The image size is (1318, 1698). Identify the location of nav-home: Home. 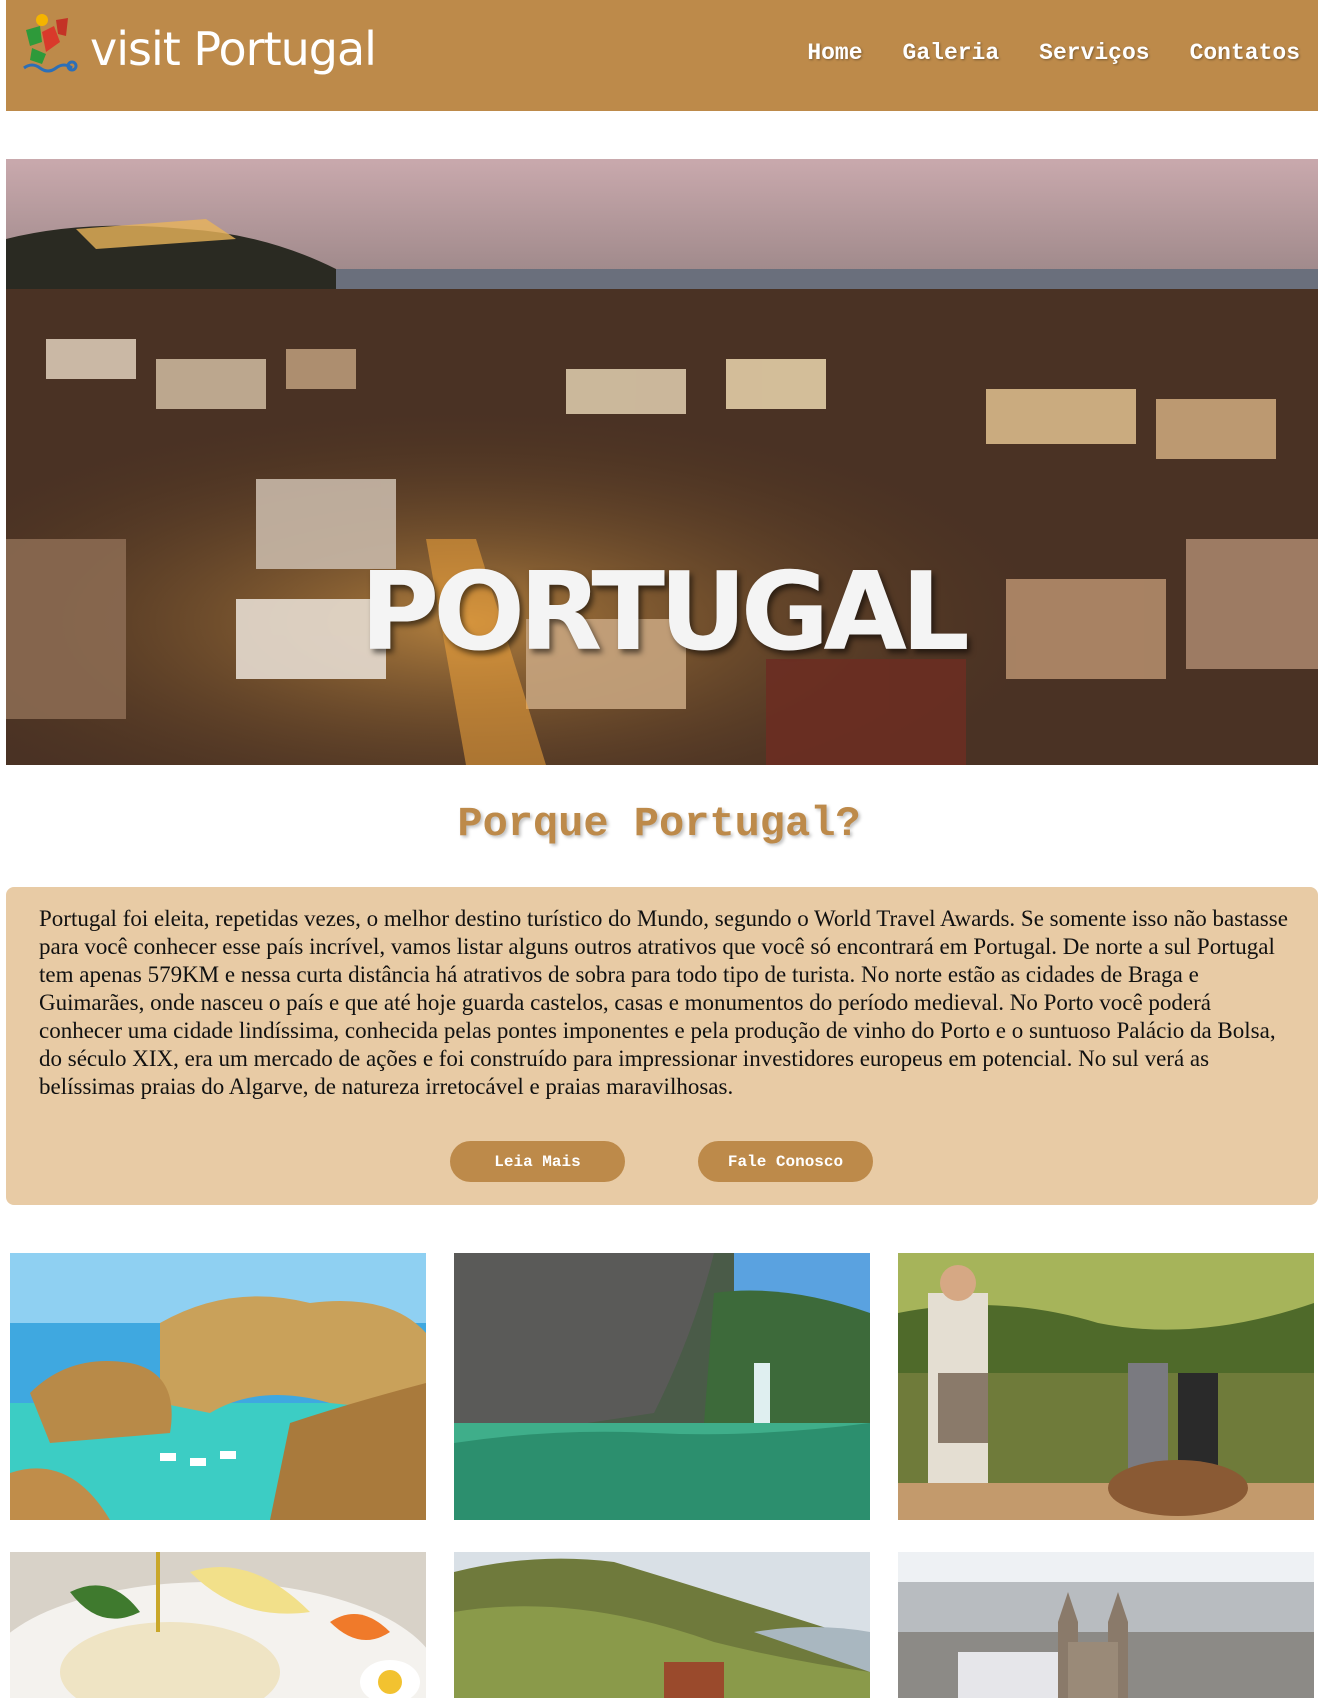
(834, 53).